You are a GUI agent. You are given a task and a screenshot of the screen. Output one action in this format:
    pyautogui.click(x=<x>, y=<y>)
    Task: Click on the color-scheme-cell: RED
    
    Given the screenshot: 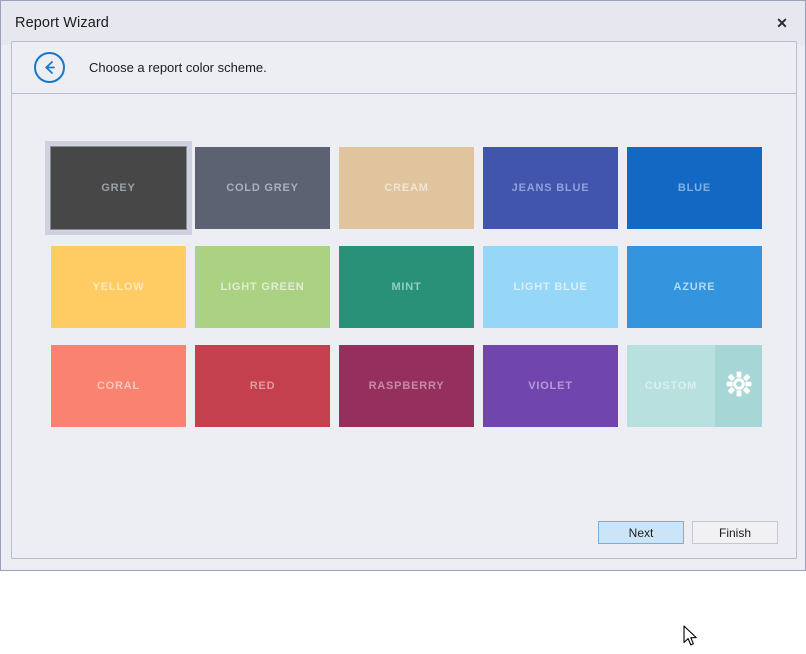 What is the action you would take?
    pyautogui.click(x=267, y=386)
    